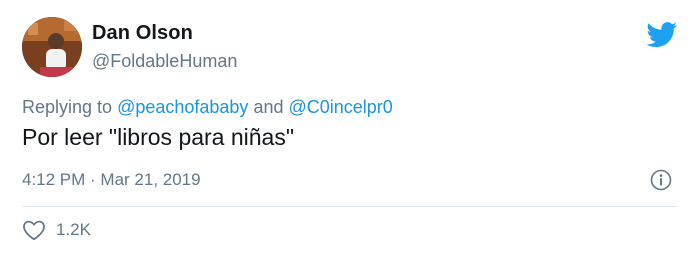  Describe the element at coordinates (34, 230) in the screenshot. I see `heart-icon` at that location.